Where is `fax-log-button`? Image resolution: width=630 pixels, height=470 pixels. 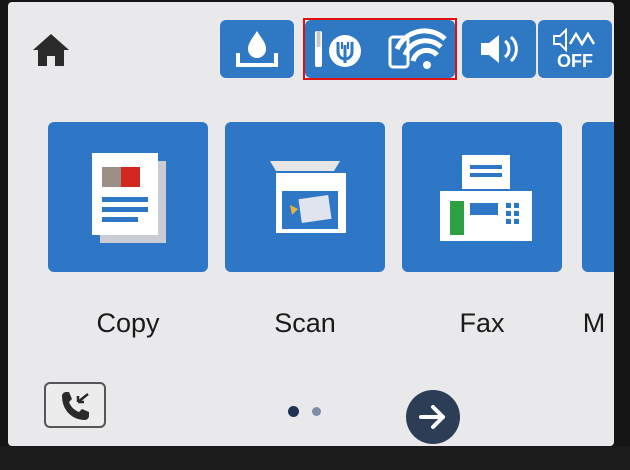 fax-log-button is located at coordinates (75, 405).